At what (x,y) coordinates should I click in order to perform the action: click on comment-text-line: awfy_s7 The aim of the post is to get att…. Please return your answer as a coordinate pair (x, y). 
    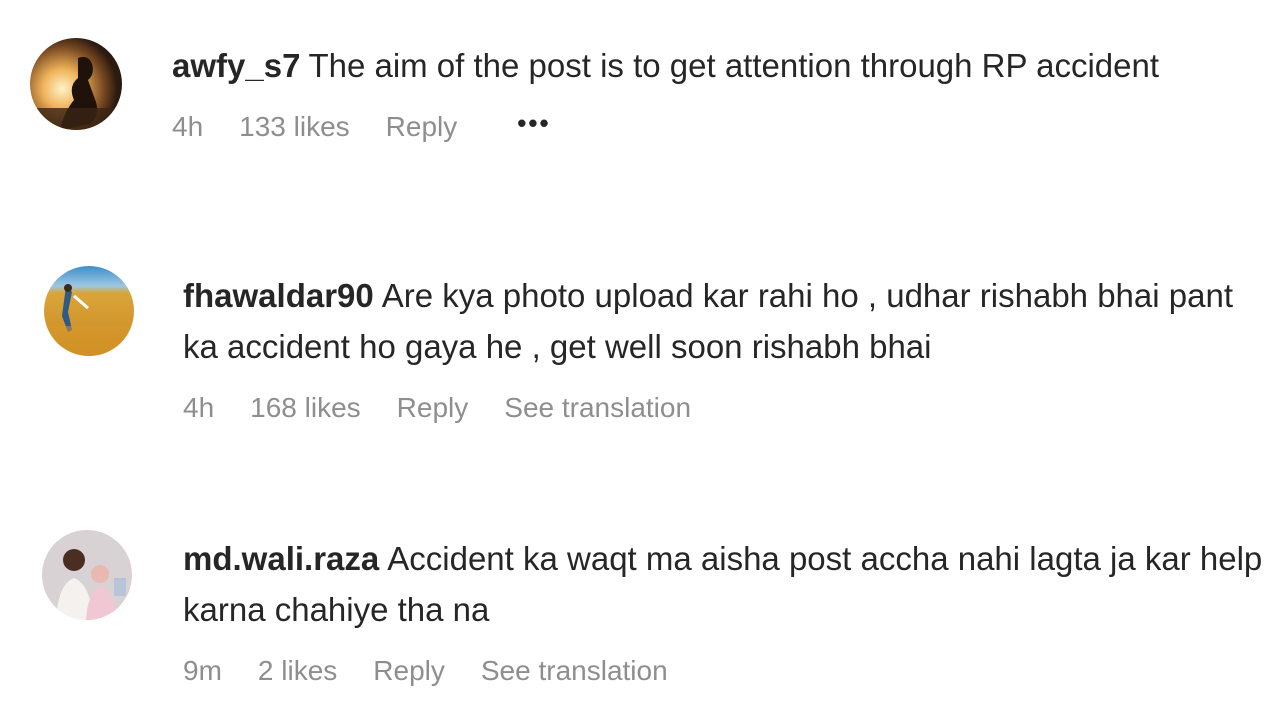
    Looking at the image, I should click on (721, 65).